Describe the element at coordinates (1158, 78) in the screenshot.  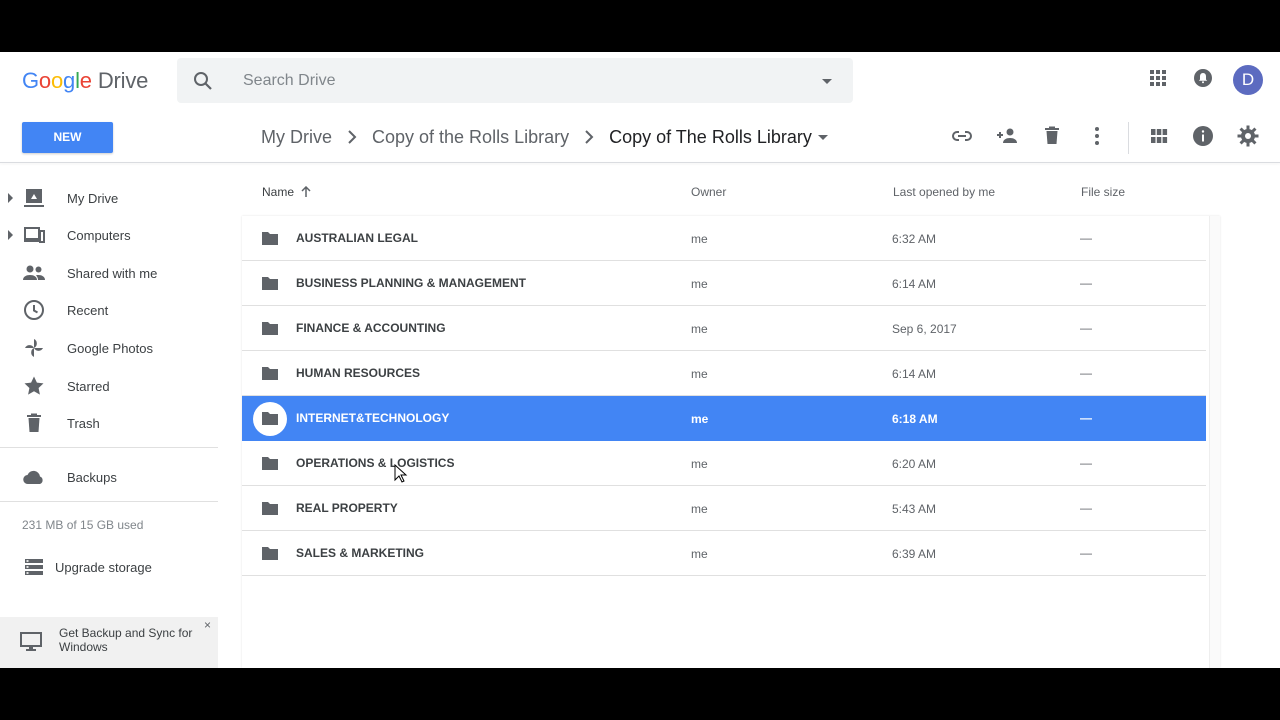
I see `apps-grid-icon` at that location.